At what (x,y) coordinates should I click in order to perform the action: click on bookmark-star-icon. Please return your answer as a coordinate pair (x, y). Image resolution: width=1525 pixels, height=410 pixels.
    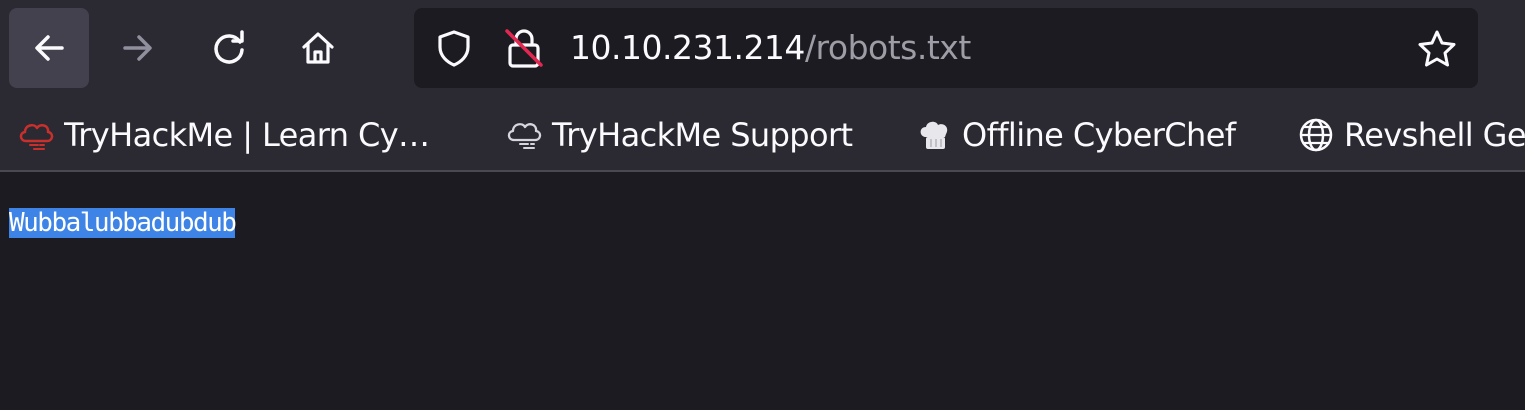
    Looking at the image, I should click on (1437, 49).